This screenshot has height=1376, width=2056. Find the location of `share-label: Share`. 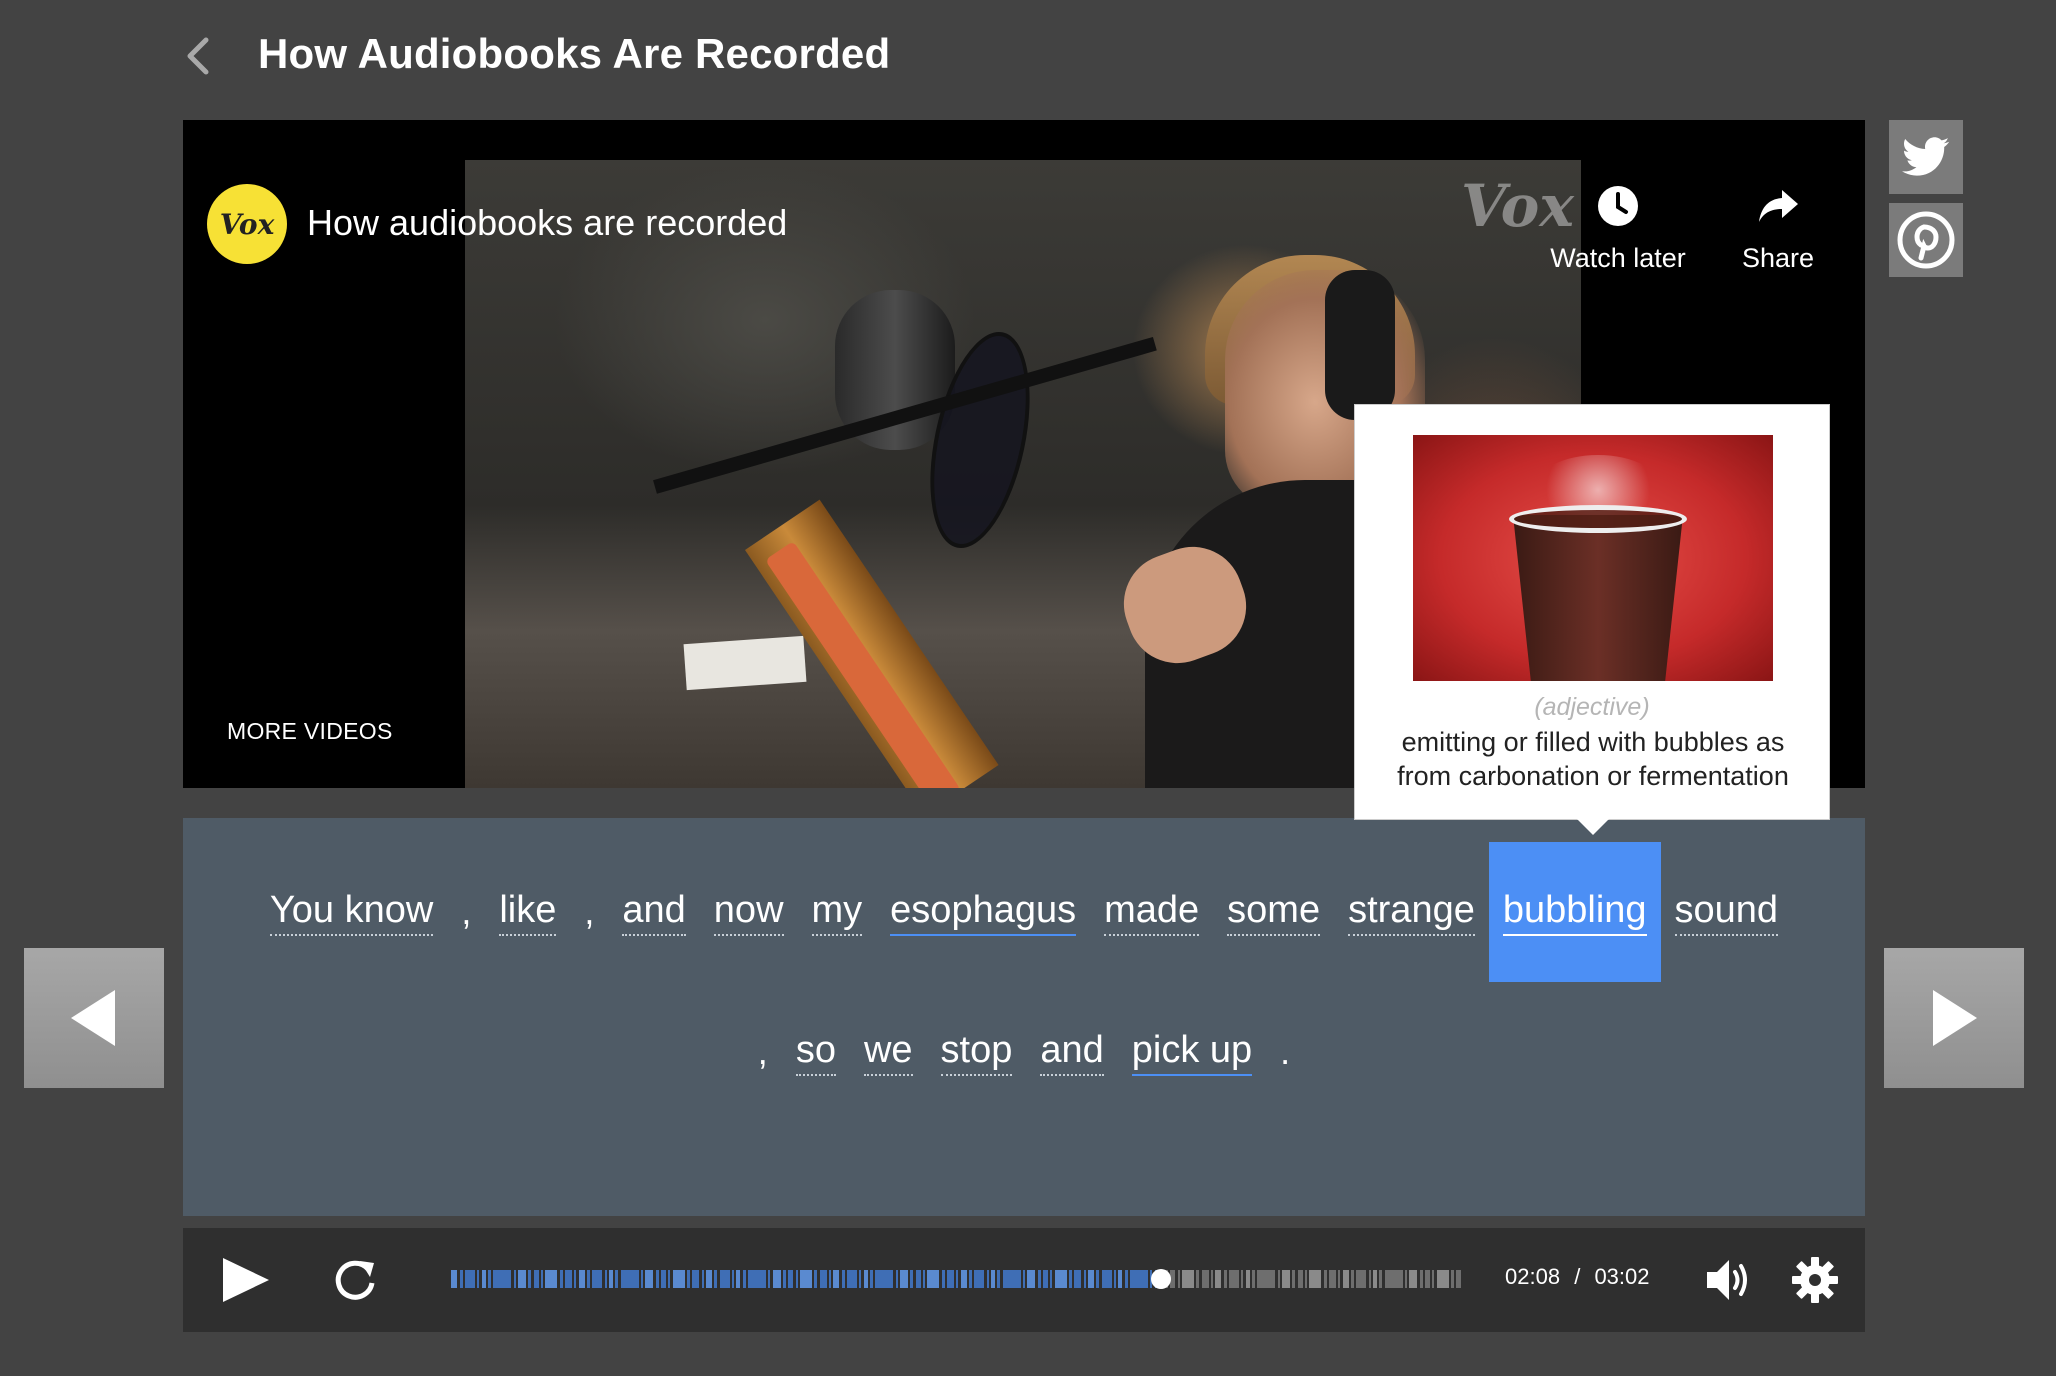

share-label: Share is located at coordinates (1778, 258).